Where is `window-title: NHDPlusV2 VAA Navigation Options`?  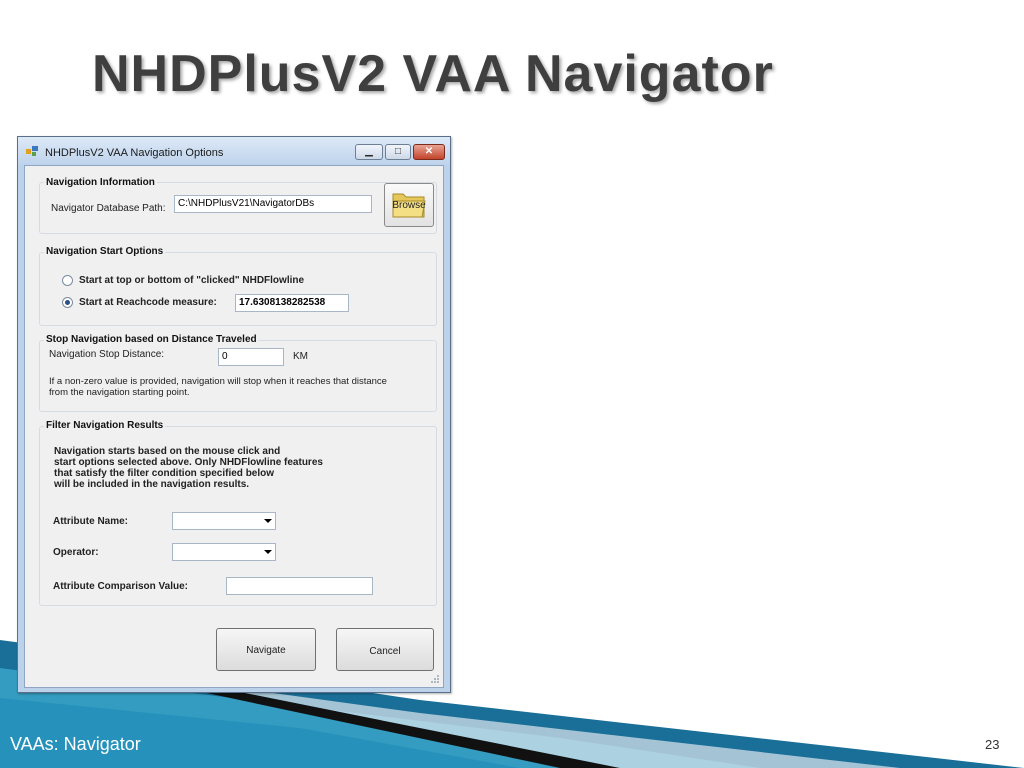 window-title: NHDPlusV2 VAA Navigation Options is located at coordinates (134, 153).